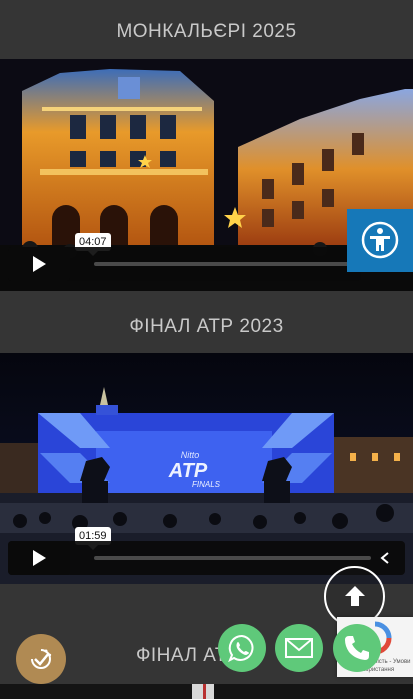  I want to click on email-icon, so click(299, 648).